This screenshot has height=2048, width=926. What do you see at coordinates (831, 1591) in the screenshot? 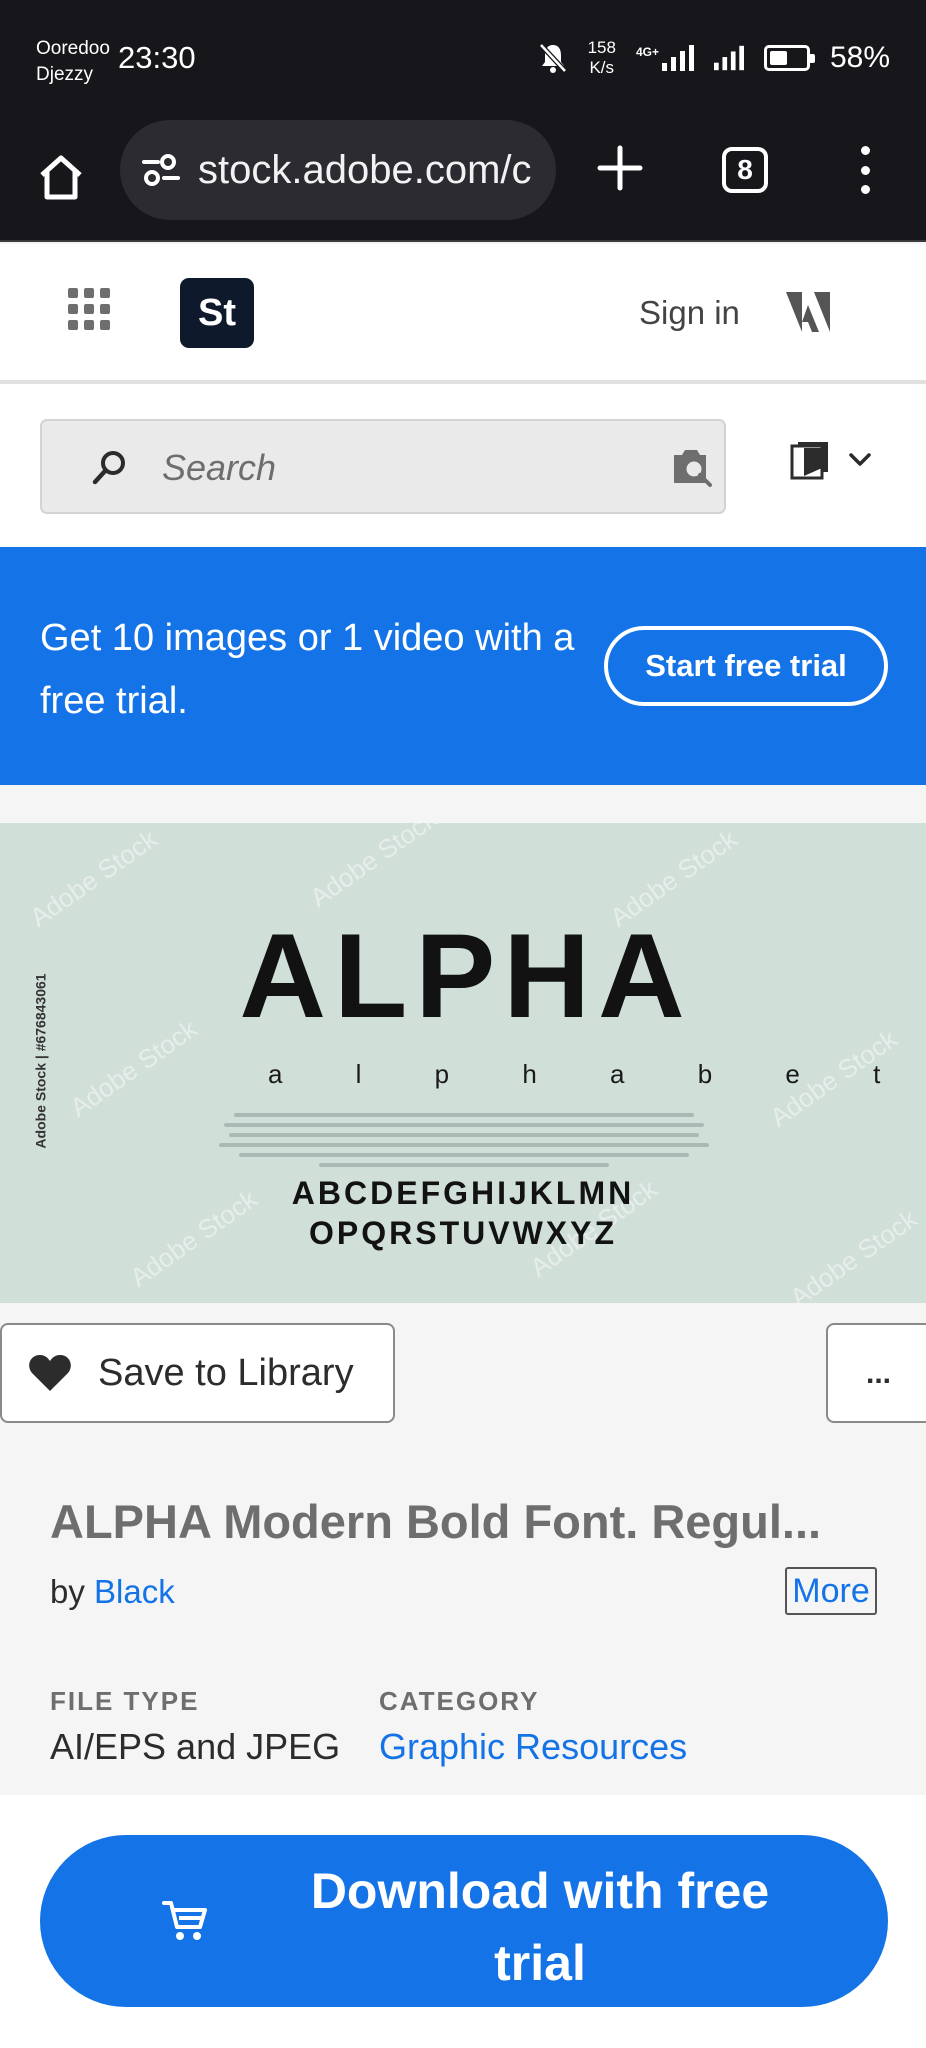
I see `more-link: More` at bounding box center [831, 1591].